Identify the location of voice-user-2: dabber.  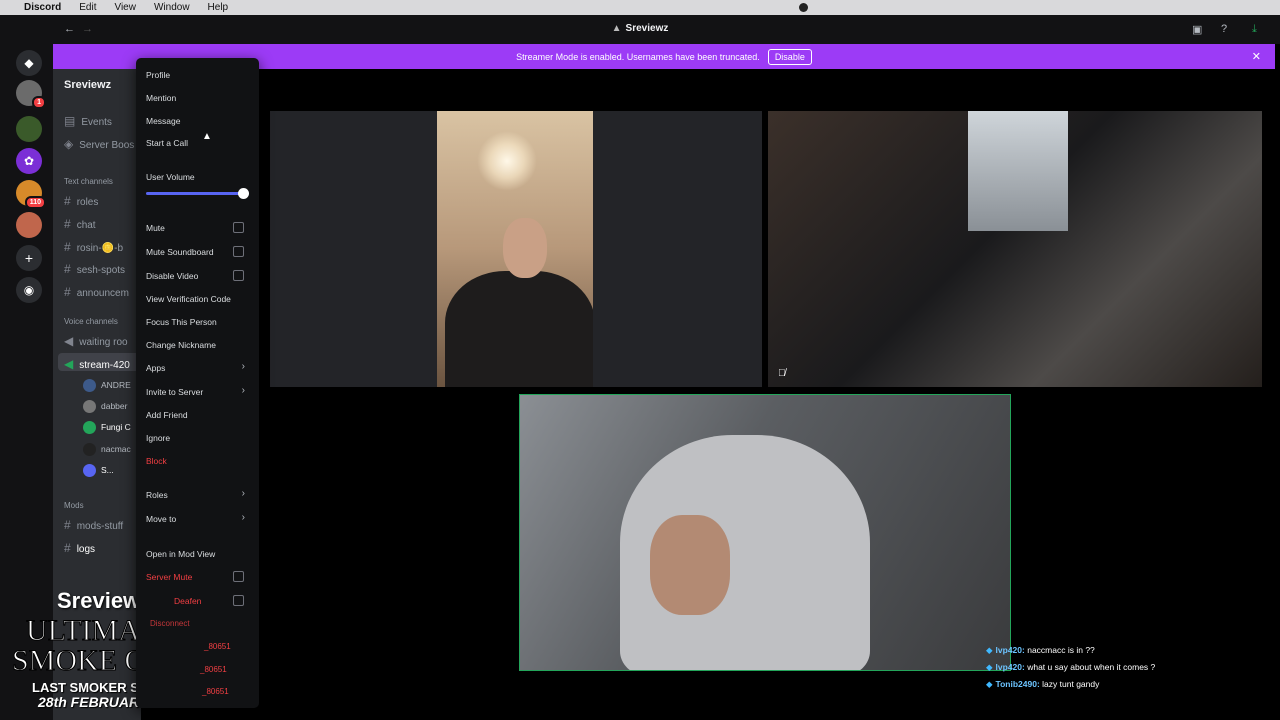
(105, 406).